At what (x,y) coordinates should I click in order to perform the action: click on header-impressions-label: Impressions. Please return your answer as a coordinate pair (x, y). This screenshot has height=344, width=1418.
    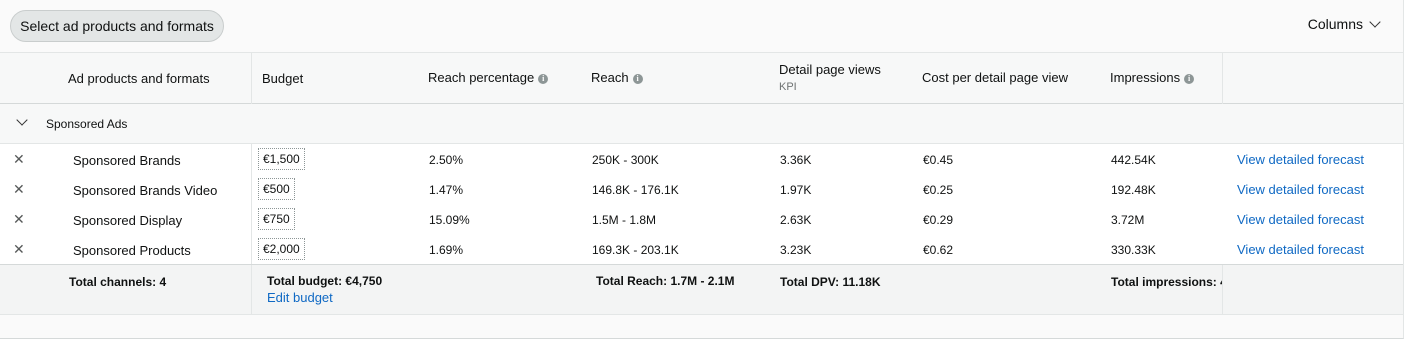
    Looking at the image, I should click on (1145, 77).